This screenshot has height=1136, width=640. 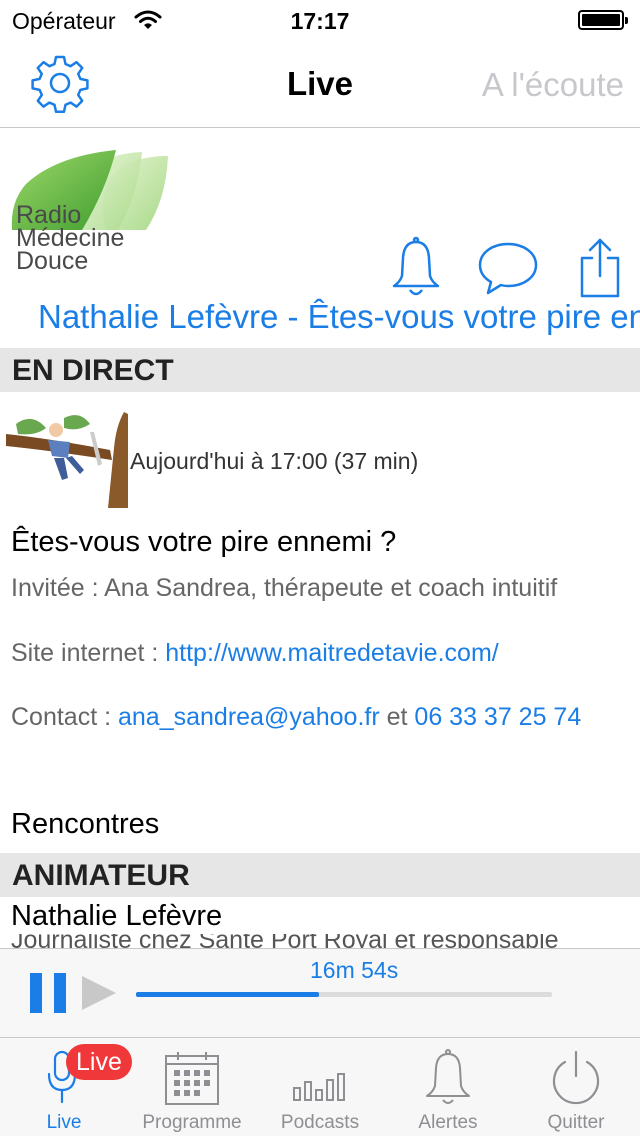 What do you see at coordinates (320, 84) in the screenshot?
I see `navigation-bar: Live A l'écoute` at bounding box center [320, 84].